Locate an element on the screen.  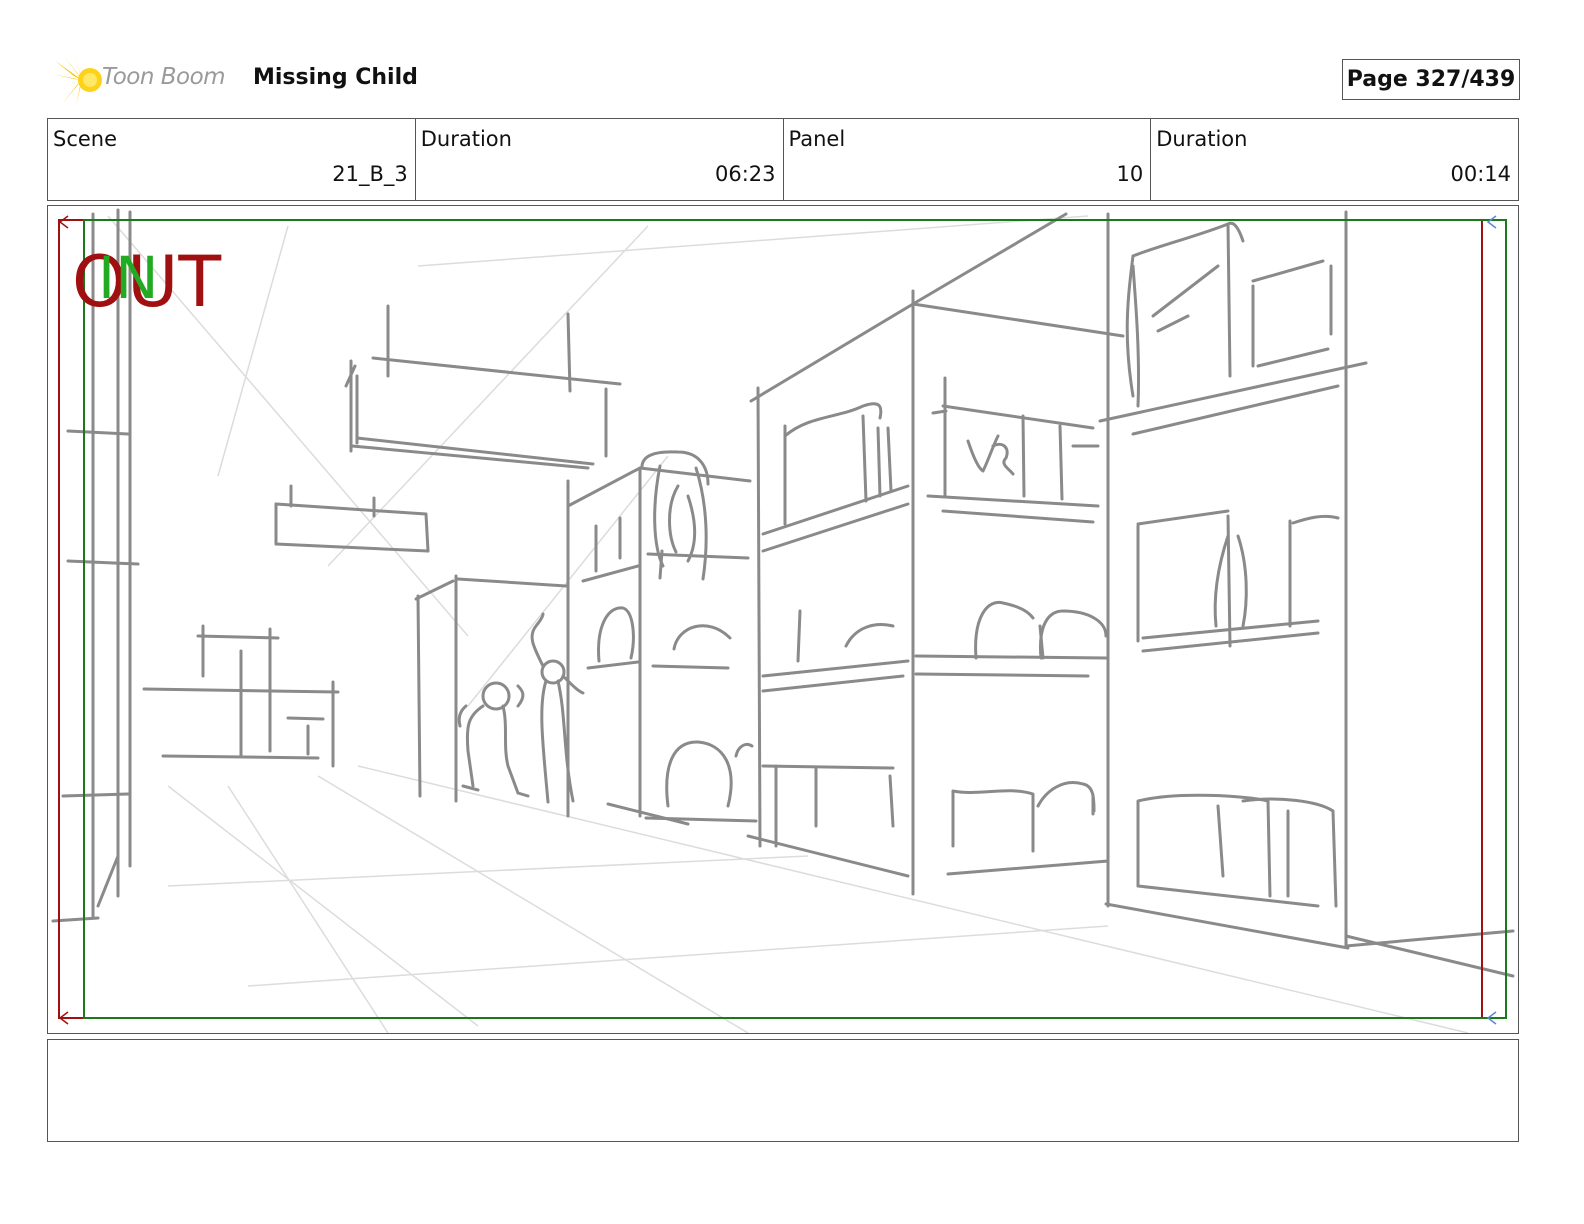
panel-cell: Panel 10 is located at coordinates (968, 159).